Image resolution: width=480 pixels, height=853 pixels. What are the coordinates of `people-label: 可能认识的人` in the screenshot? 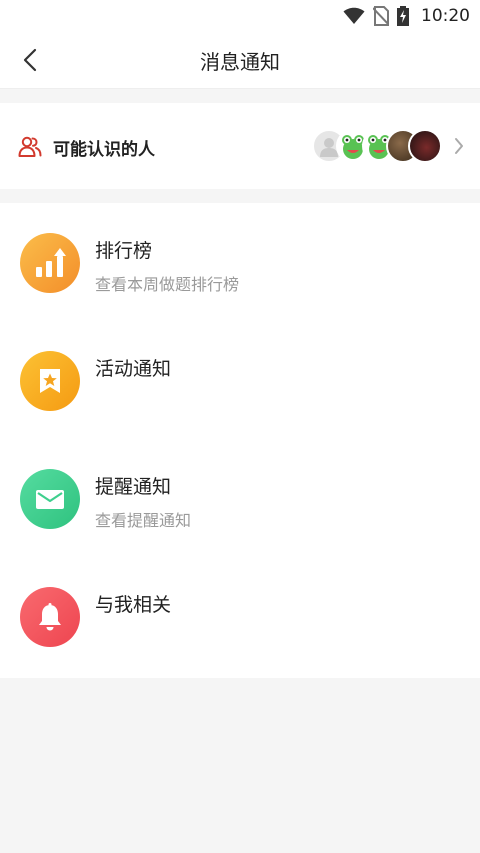 It's located at (104, 150).